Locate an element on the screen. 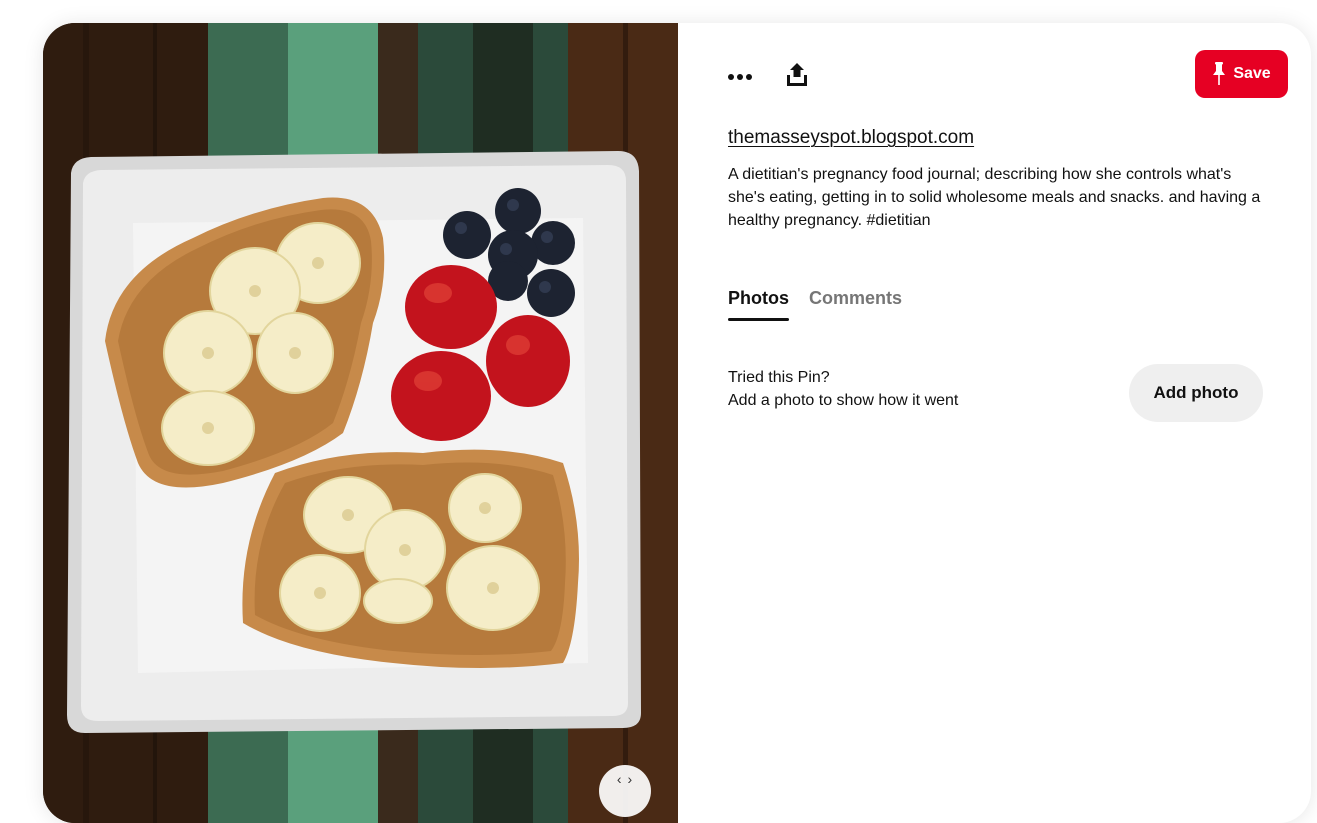 The image size is (1317, 823). save-button-label: Save is located at coordinates (1252, 73).